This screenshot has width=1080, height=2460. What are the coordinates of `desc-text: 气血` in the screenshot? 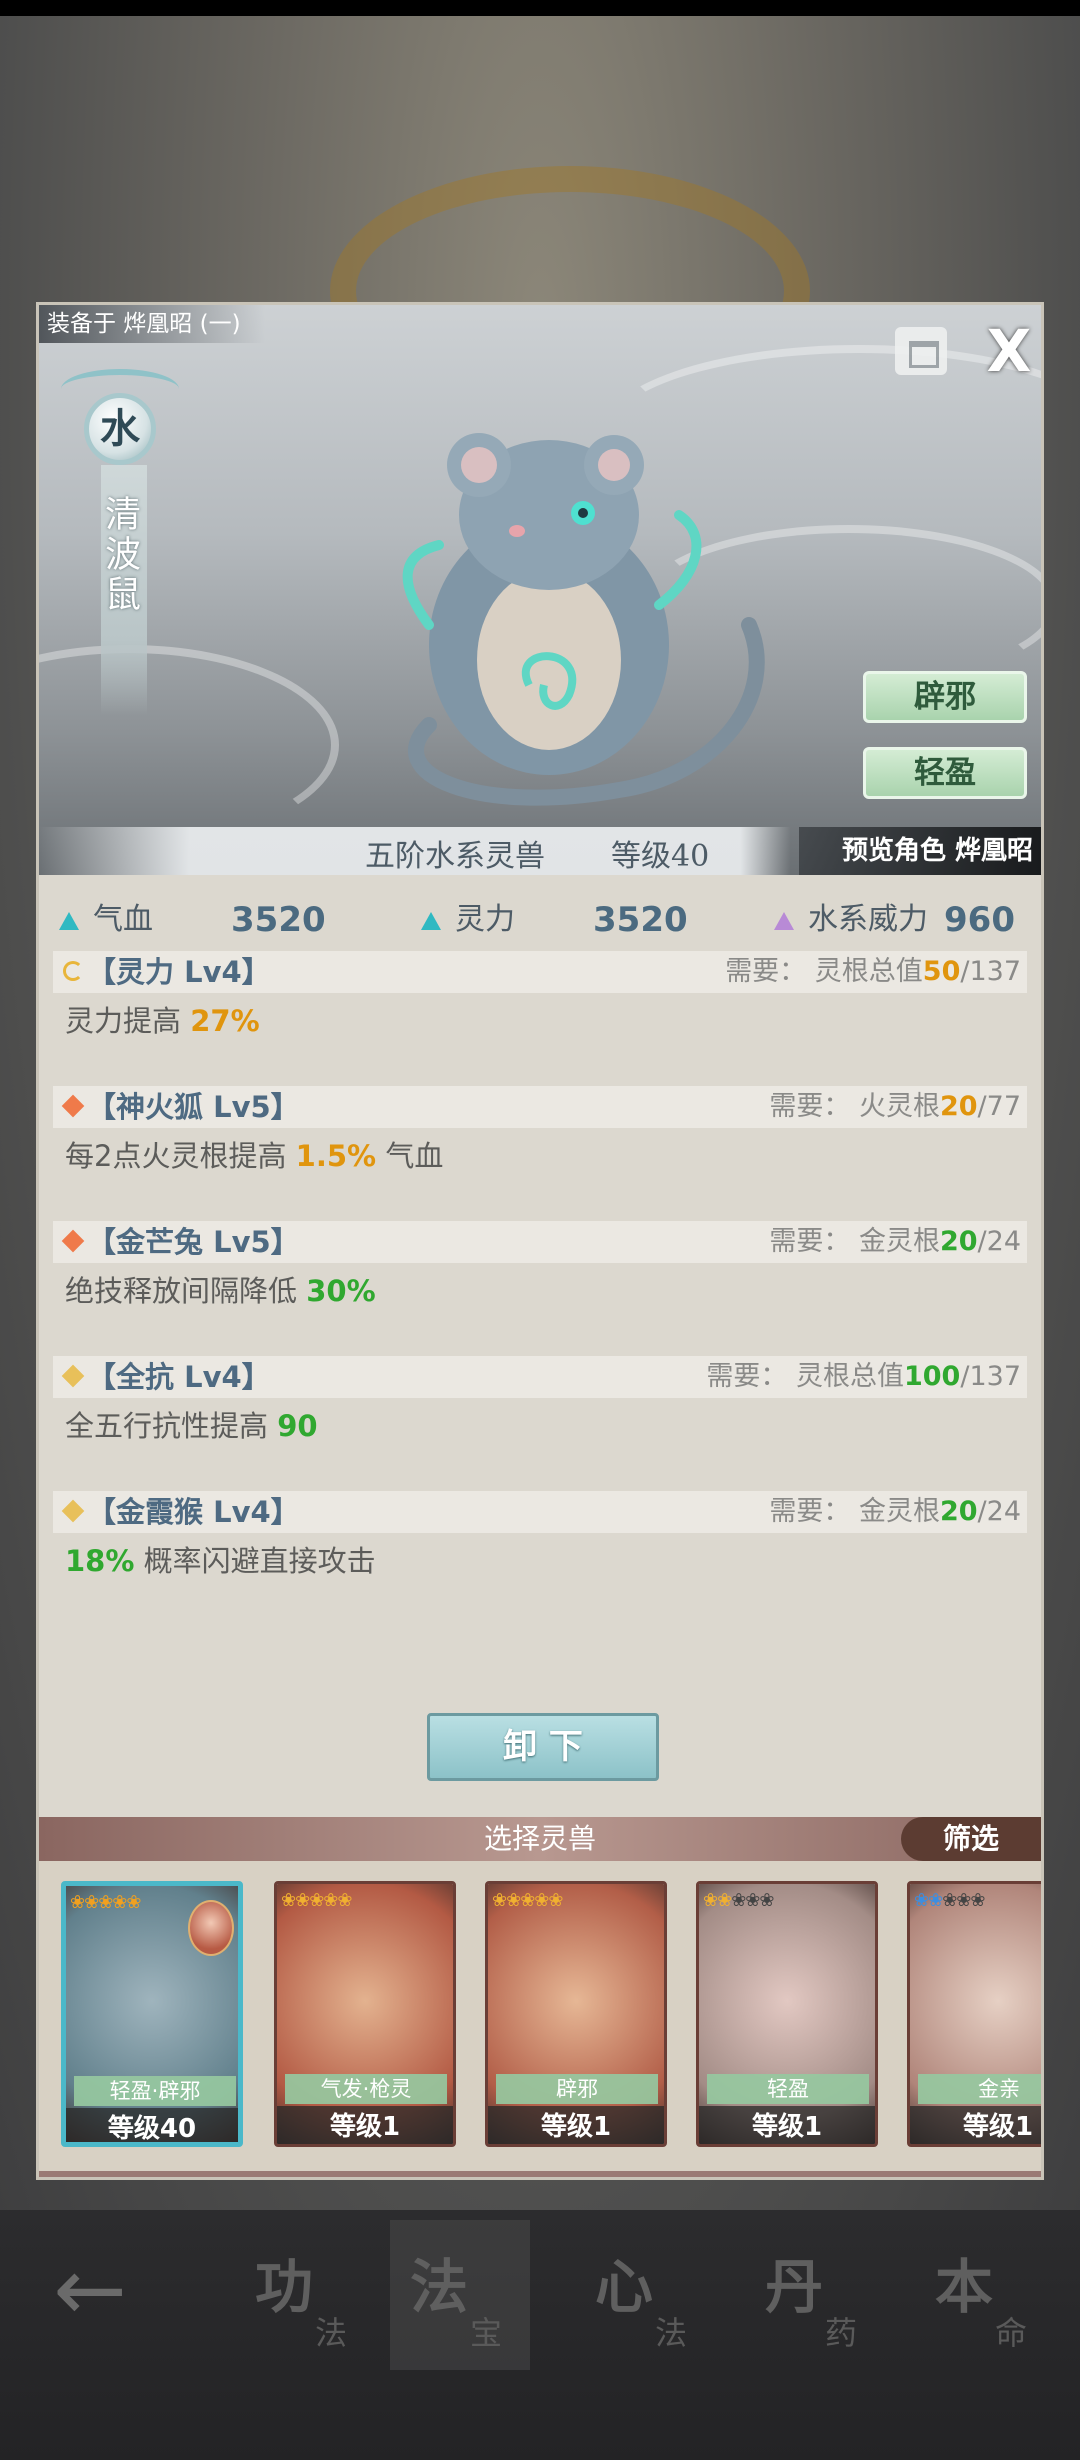 It's located at (410, 1156).